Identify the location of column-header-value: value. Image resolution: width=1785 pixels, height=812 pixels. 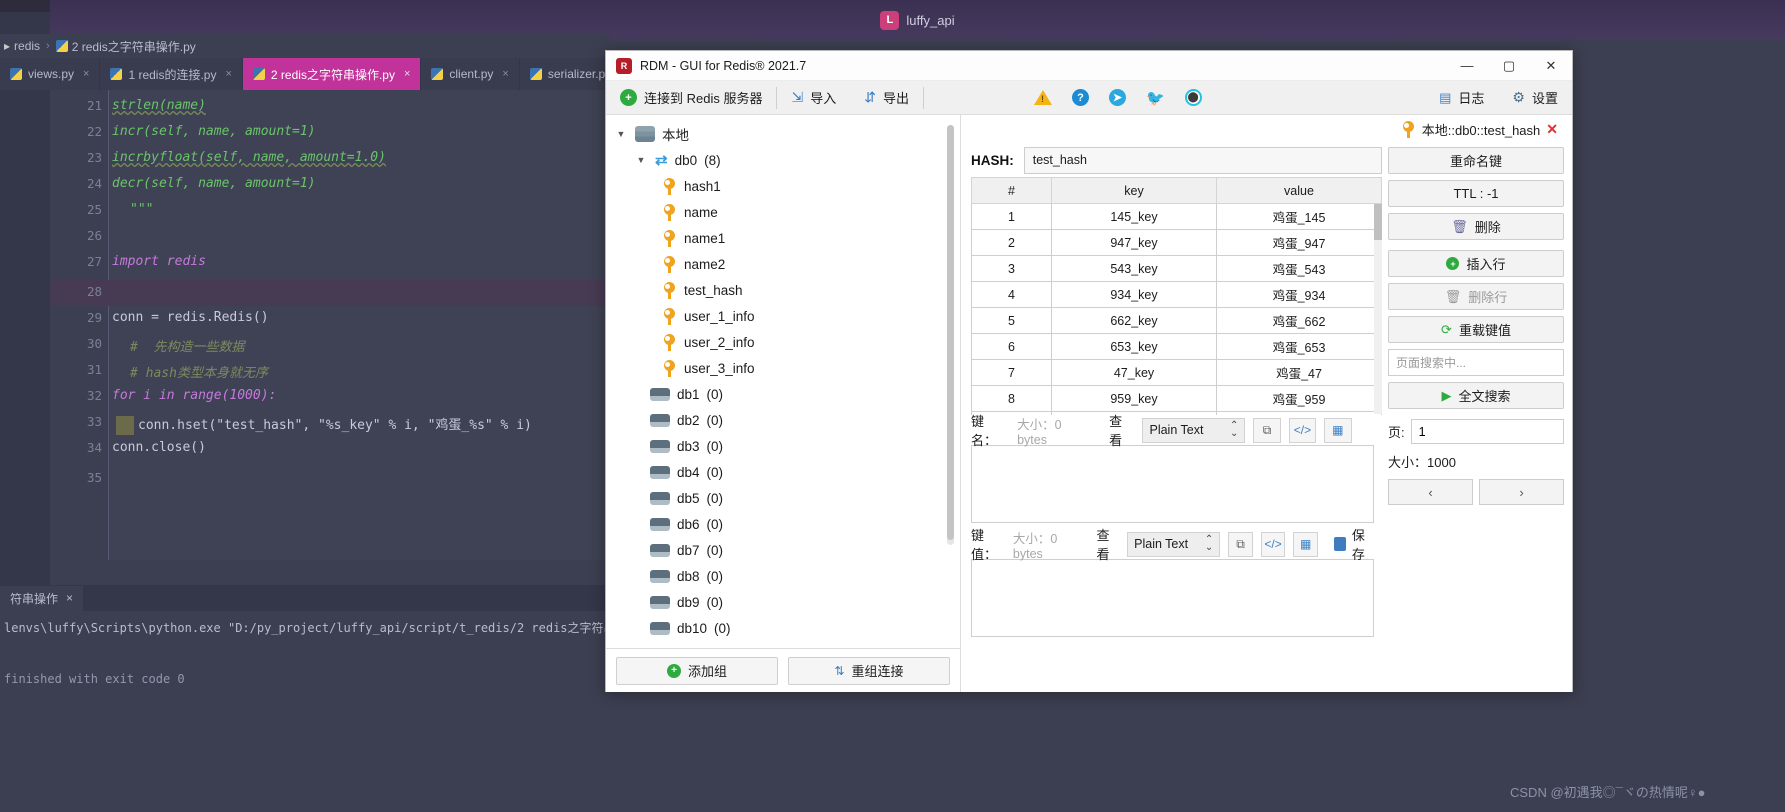
(1299, 190).